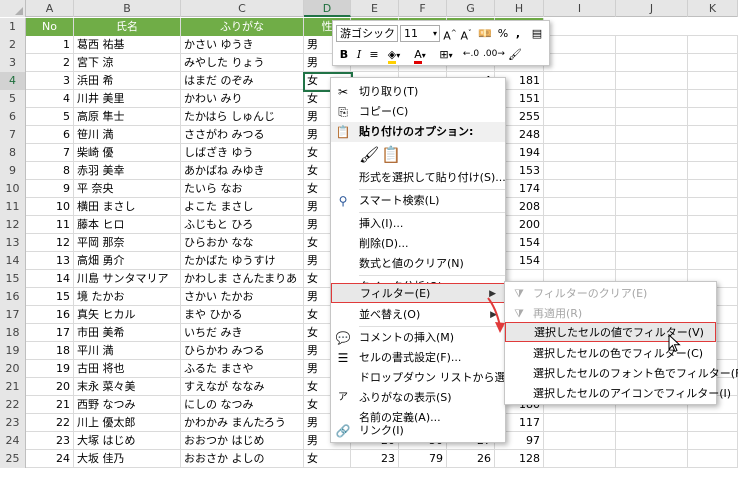 This screenshot has height=480, width=738. Describe the element at coordinates (127, 261) in the screenshot. I see `cell-name: 高畑 勇介` at that location.